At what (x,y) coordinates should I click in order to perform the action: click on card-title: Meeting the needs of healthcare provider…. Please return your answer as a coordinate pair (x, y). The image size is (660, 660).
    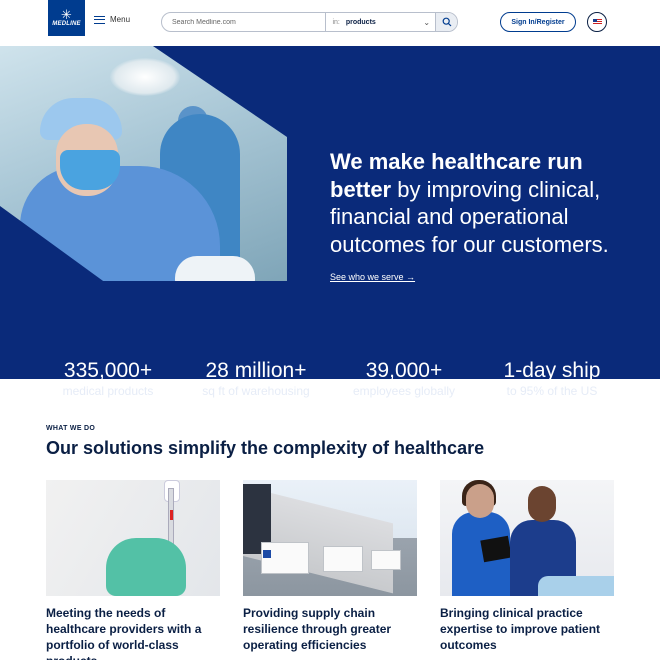
    Looking at the image, I should click on (124, 633).